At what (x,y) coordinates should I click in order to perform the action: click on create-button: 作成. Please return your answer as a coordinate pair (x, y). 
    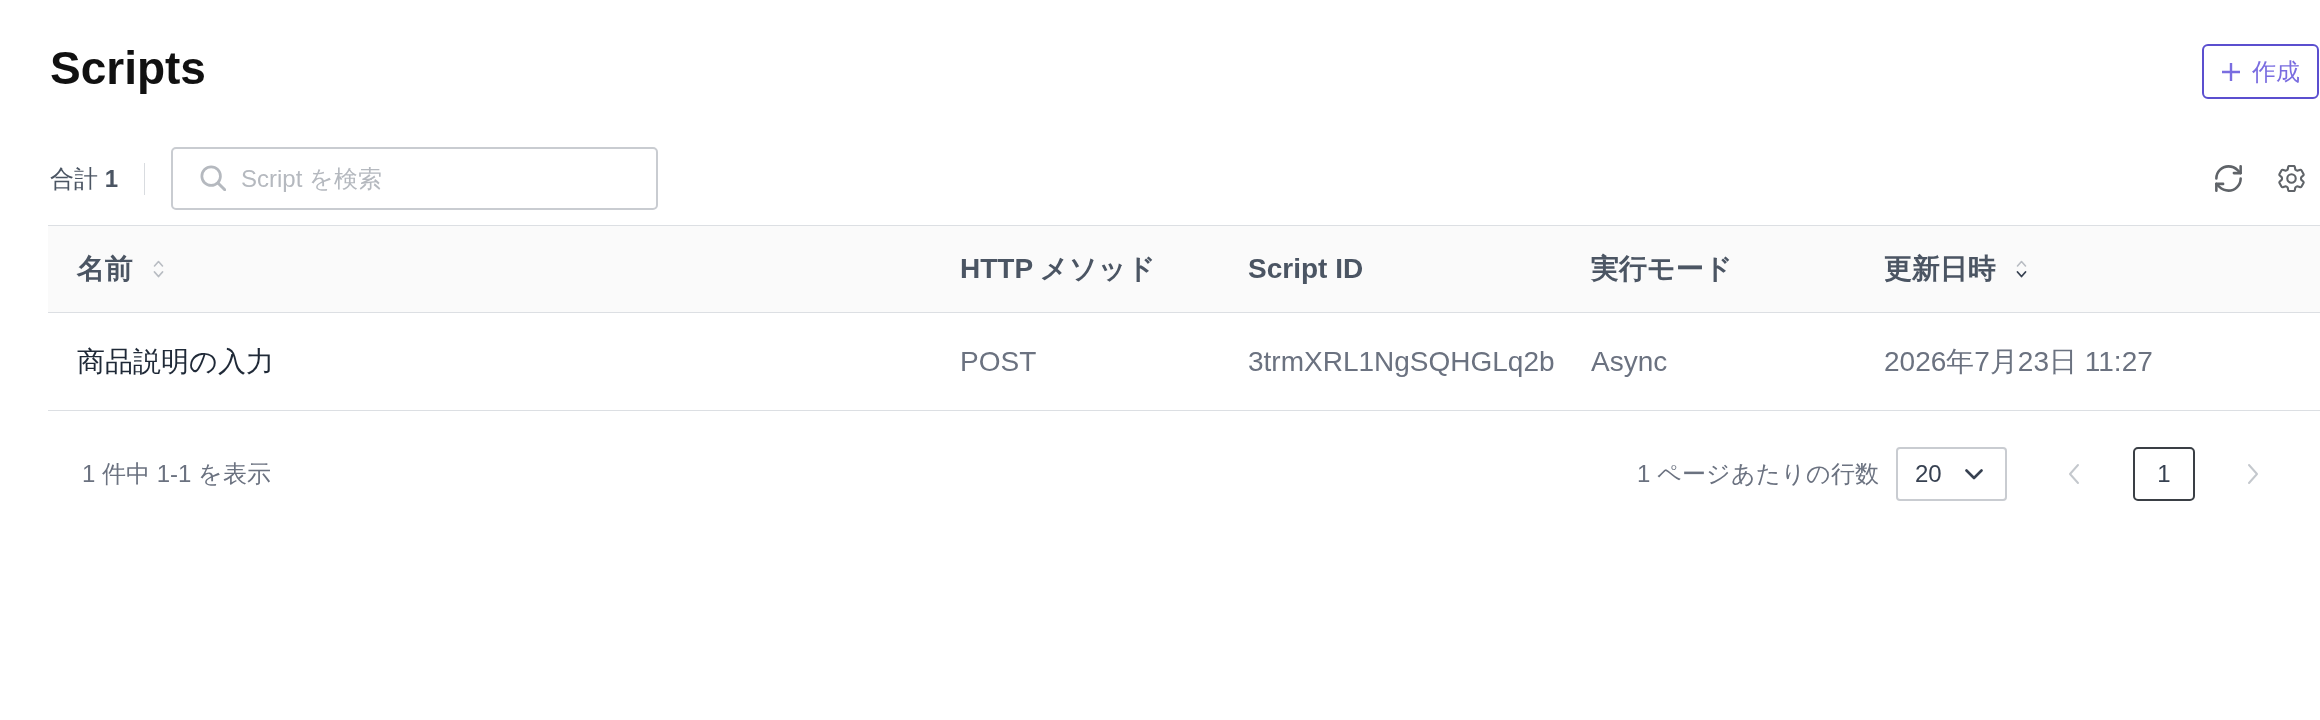
    Looking at the image, I should click on (2260, 71).